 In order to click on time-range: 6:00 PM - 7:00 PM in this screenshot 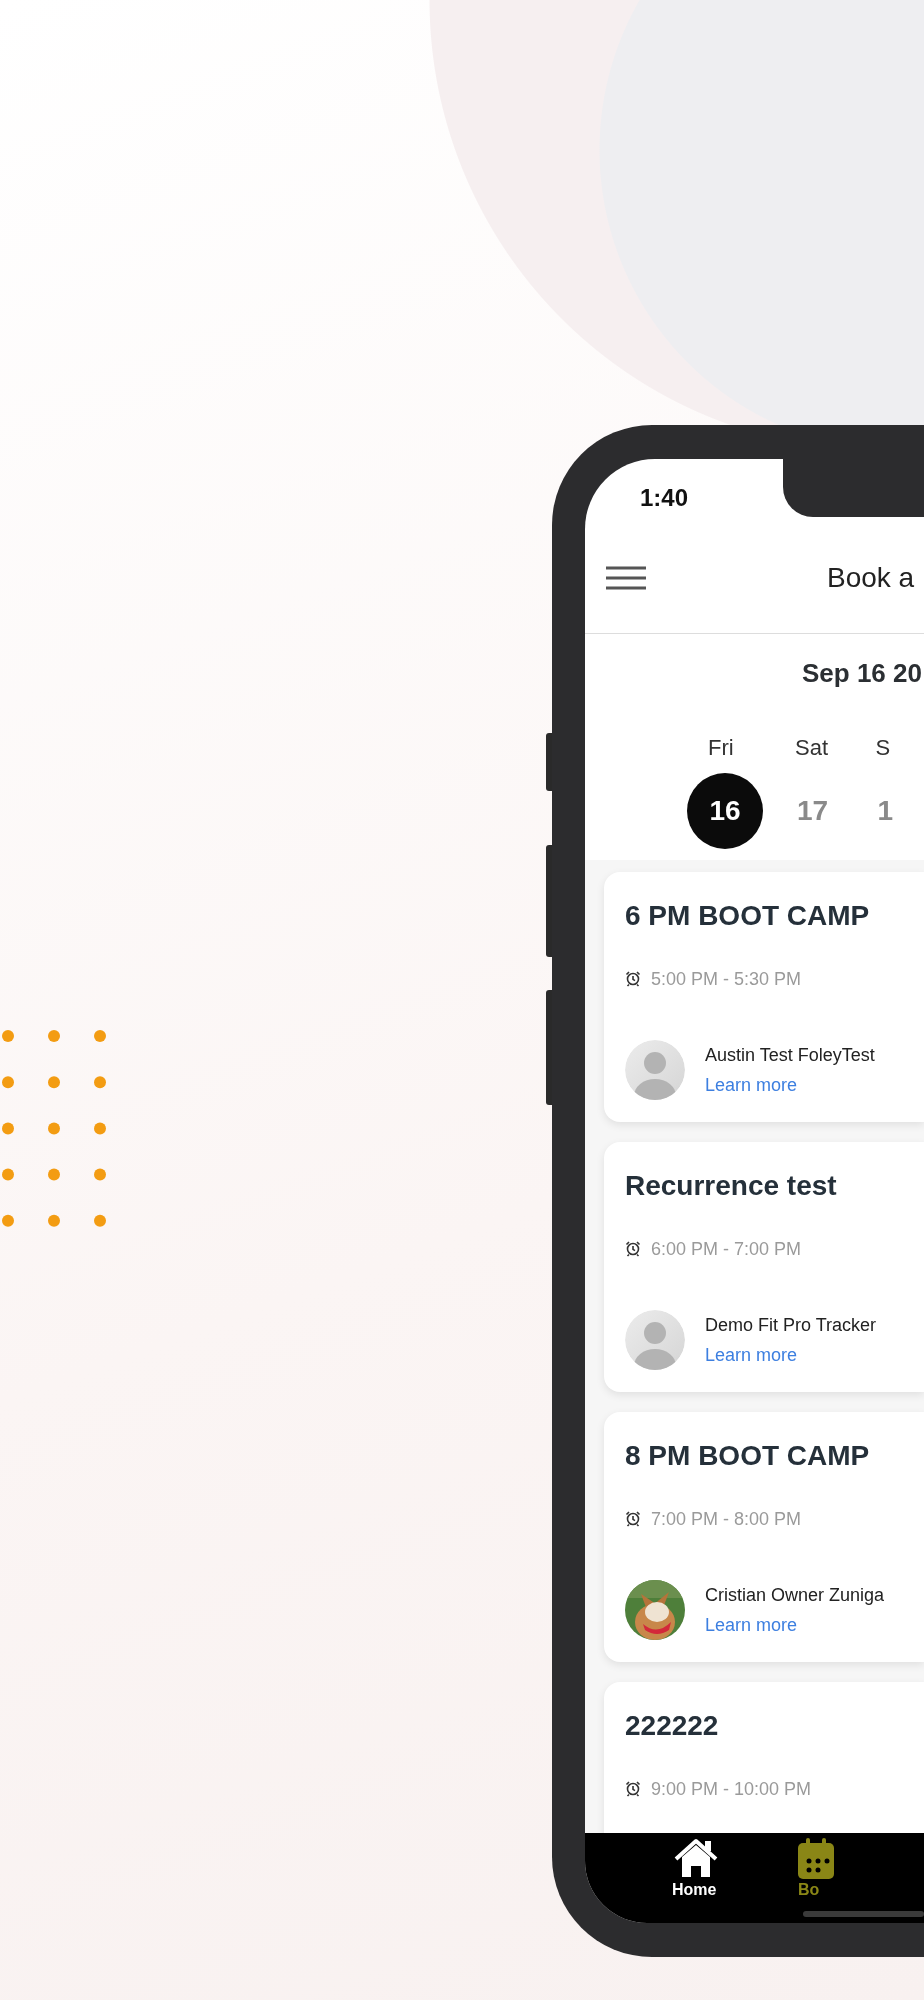, I will do `click(726, 1249)`.